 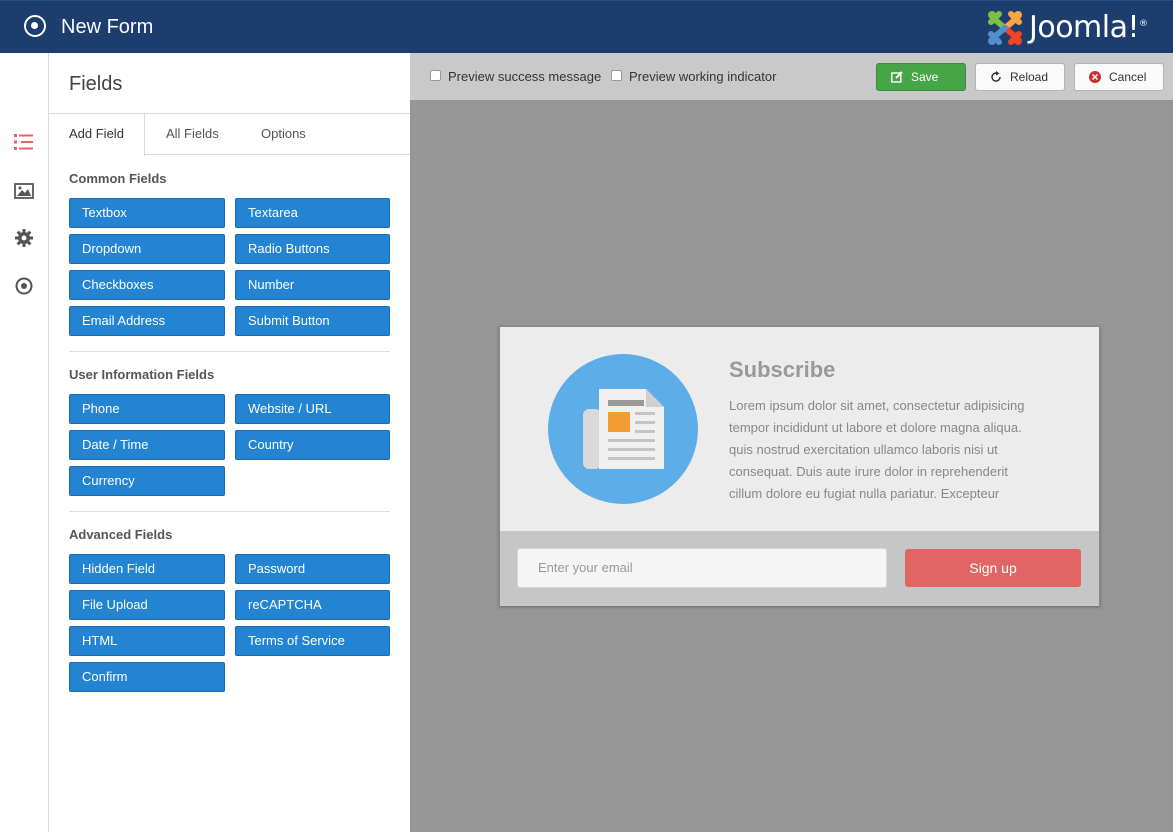 I want to click on section-title-user-info: User Information Fields, so click(x=142, y=374).